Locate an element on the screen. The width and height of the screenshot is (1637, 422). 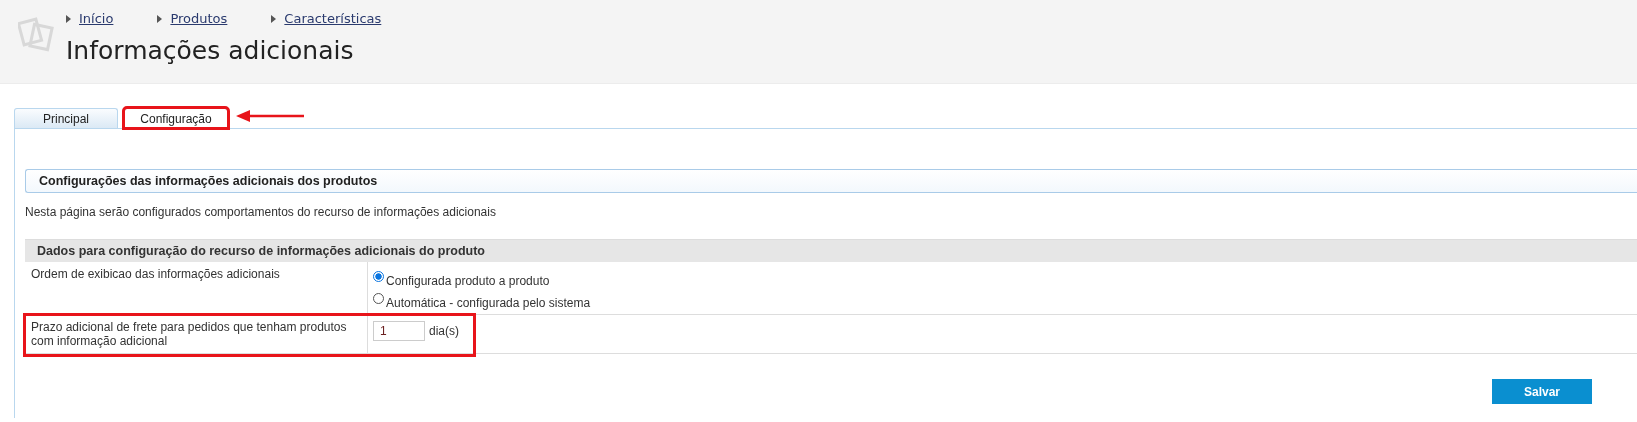
tab: Configuração is located at coordinates (176, 118).